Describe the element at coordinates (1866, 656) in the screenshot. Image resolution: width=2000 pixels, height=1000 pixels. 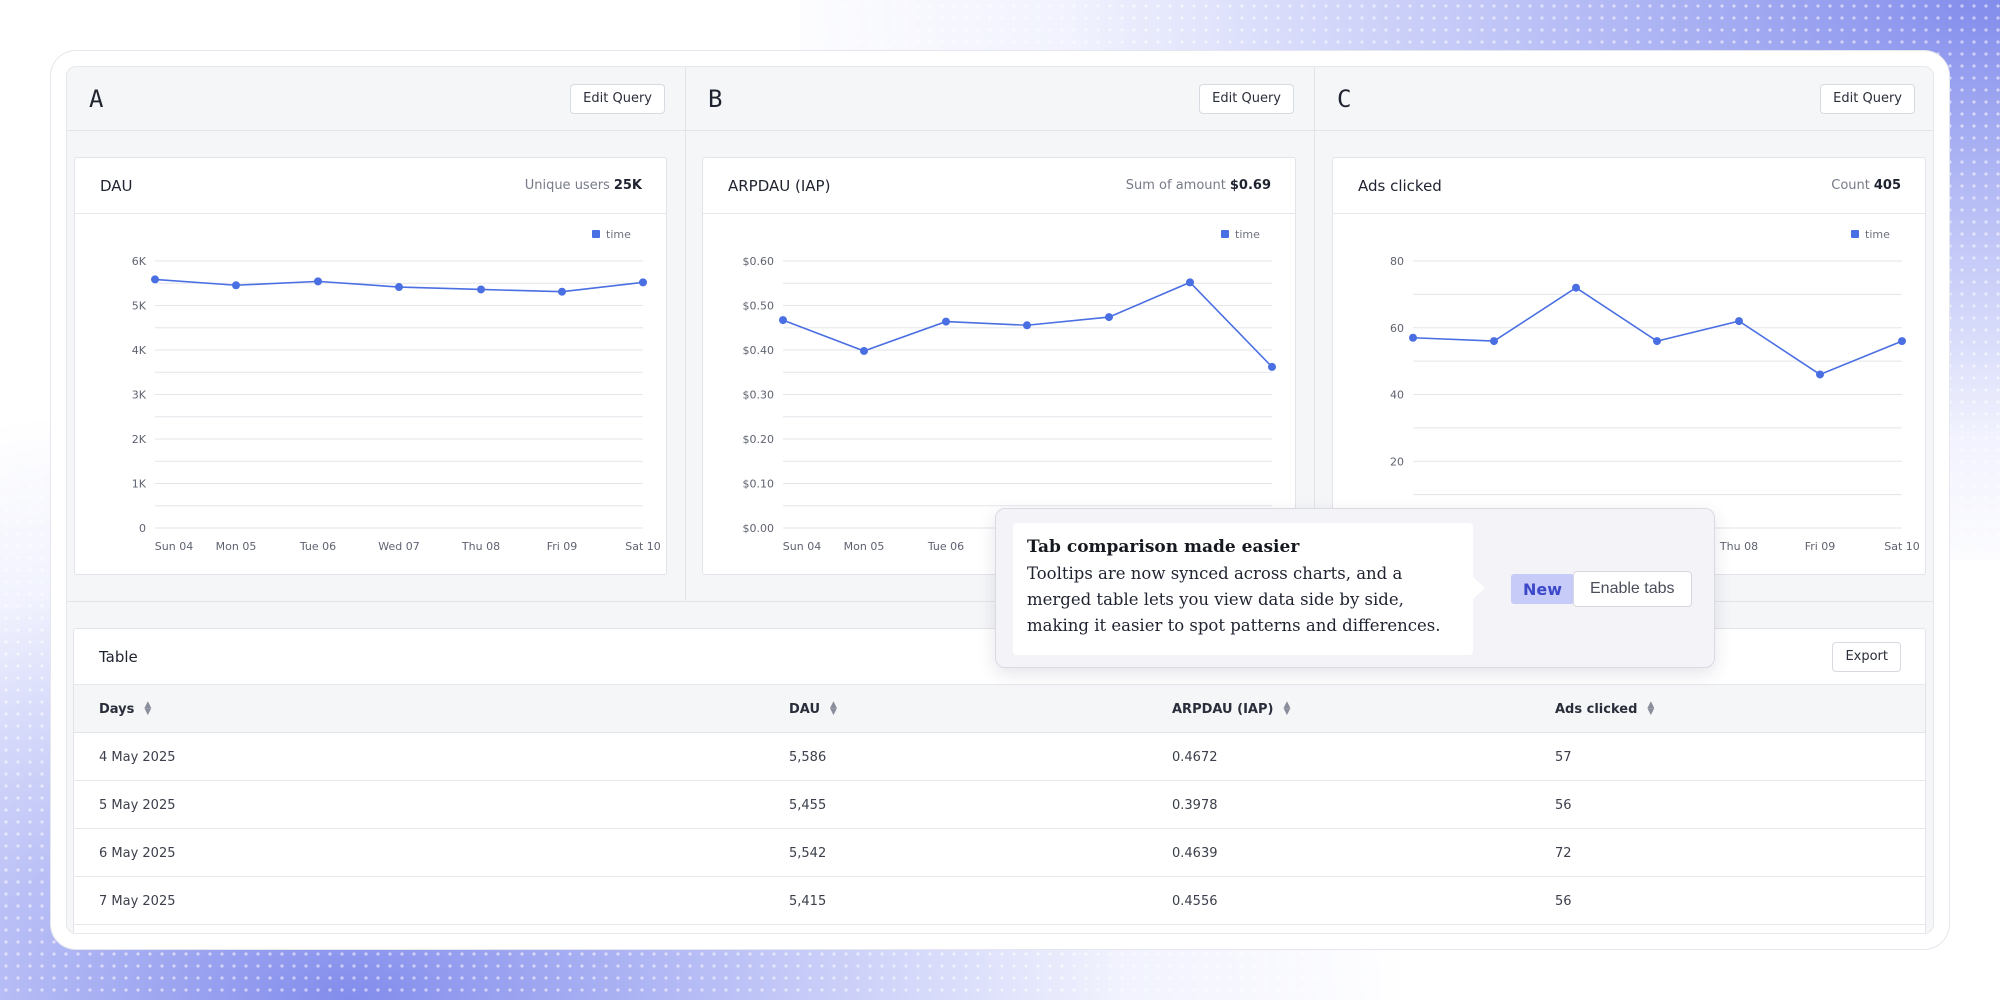
I see `export-button: Export` at that location.